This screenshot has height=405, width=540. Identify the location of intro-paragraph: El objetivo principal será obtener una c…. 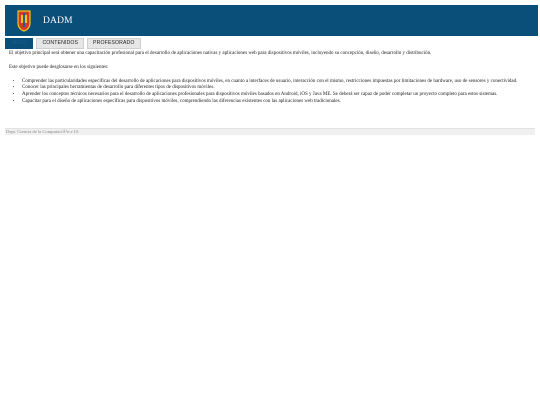
(220, 53).